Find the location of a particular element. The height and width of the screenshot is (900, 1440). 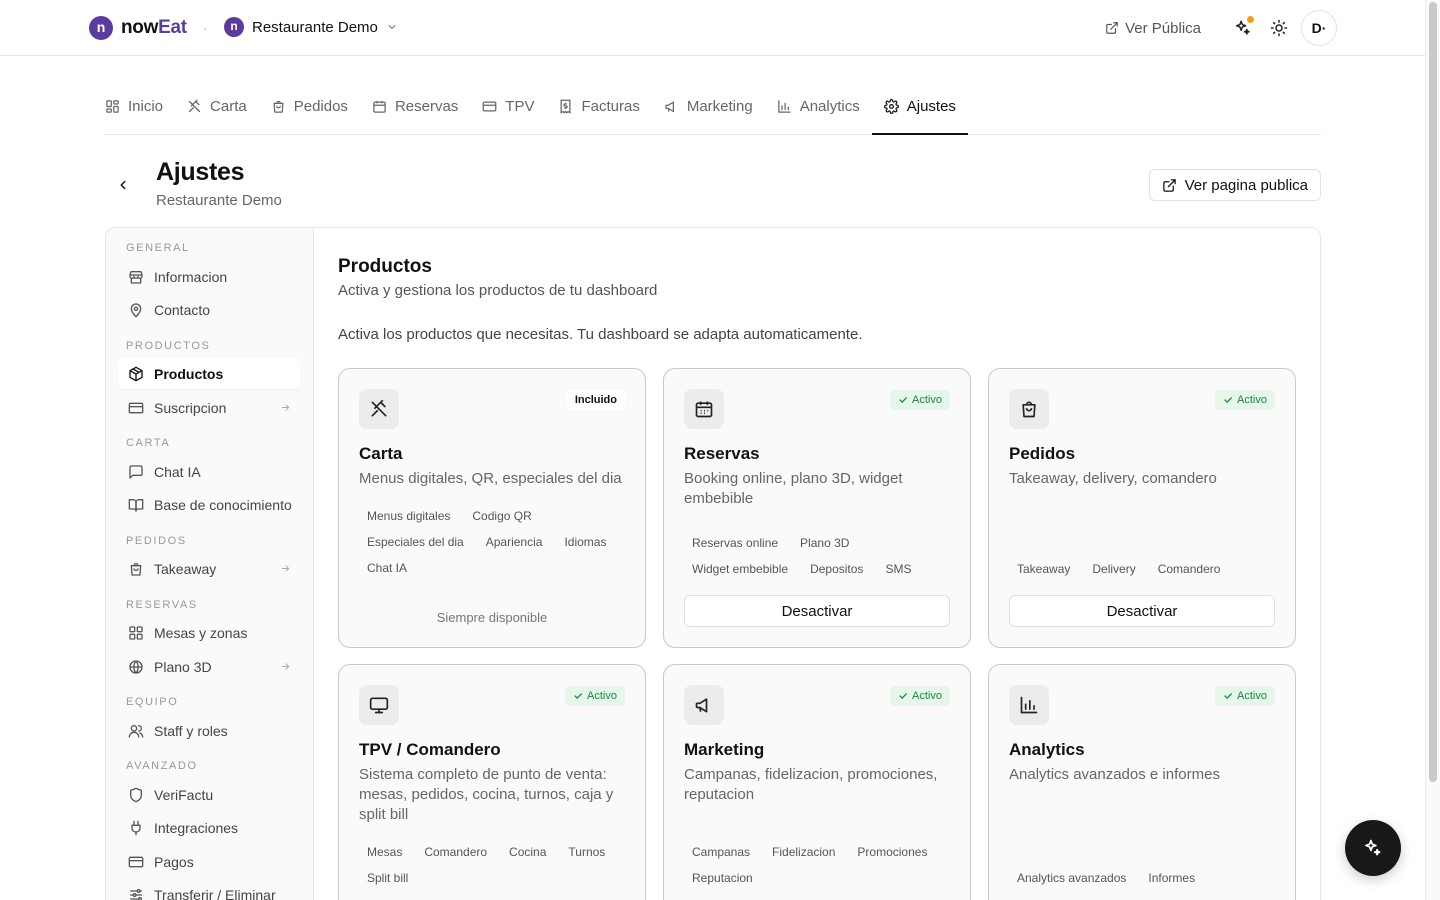

view-public-link: Ver Pública is located at coordinates (1153, 28).